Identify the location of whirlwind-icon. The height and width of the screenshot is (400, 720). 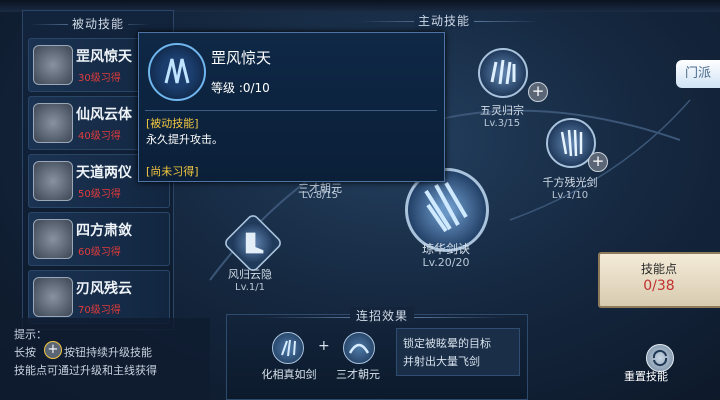
(177, 71).